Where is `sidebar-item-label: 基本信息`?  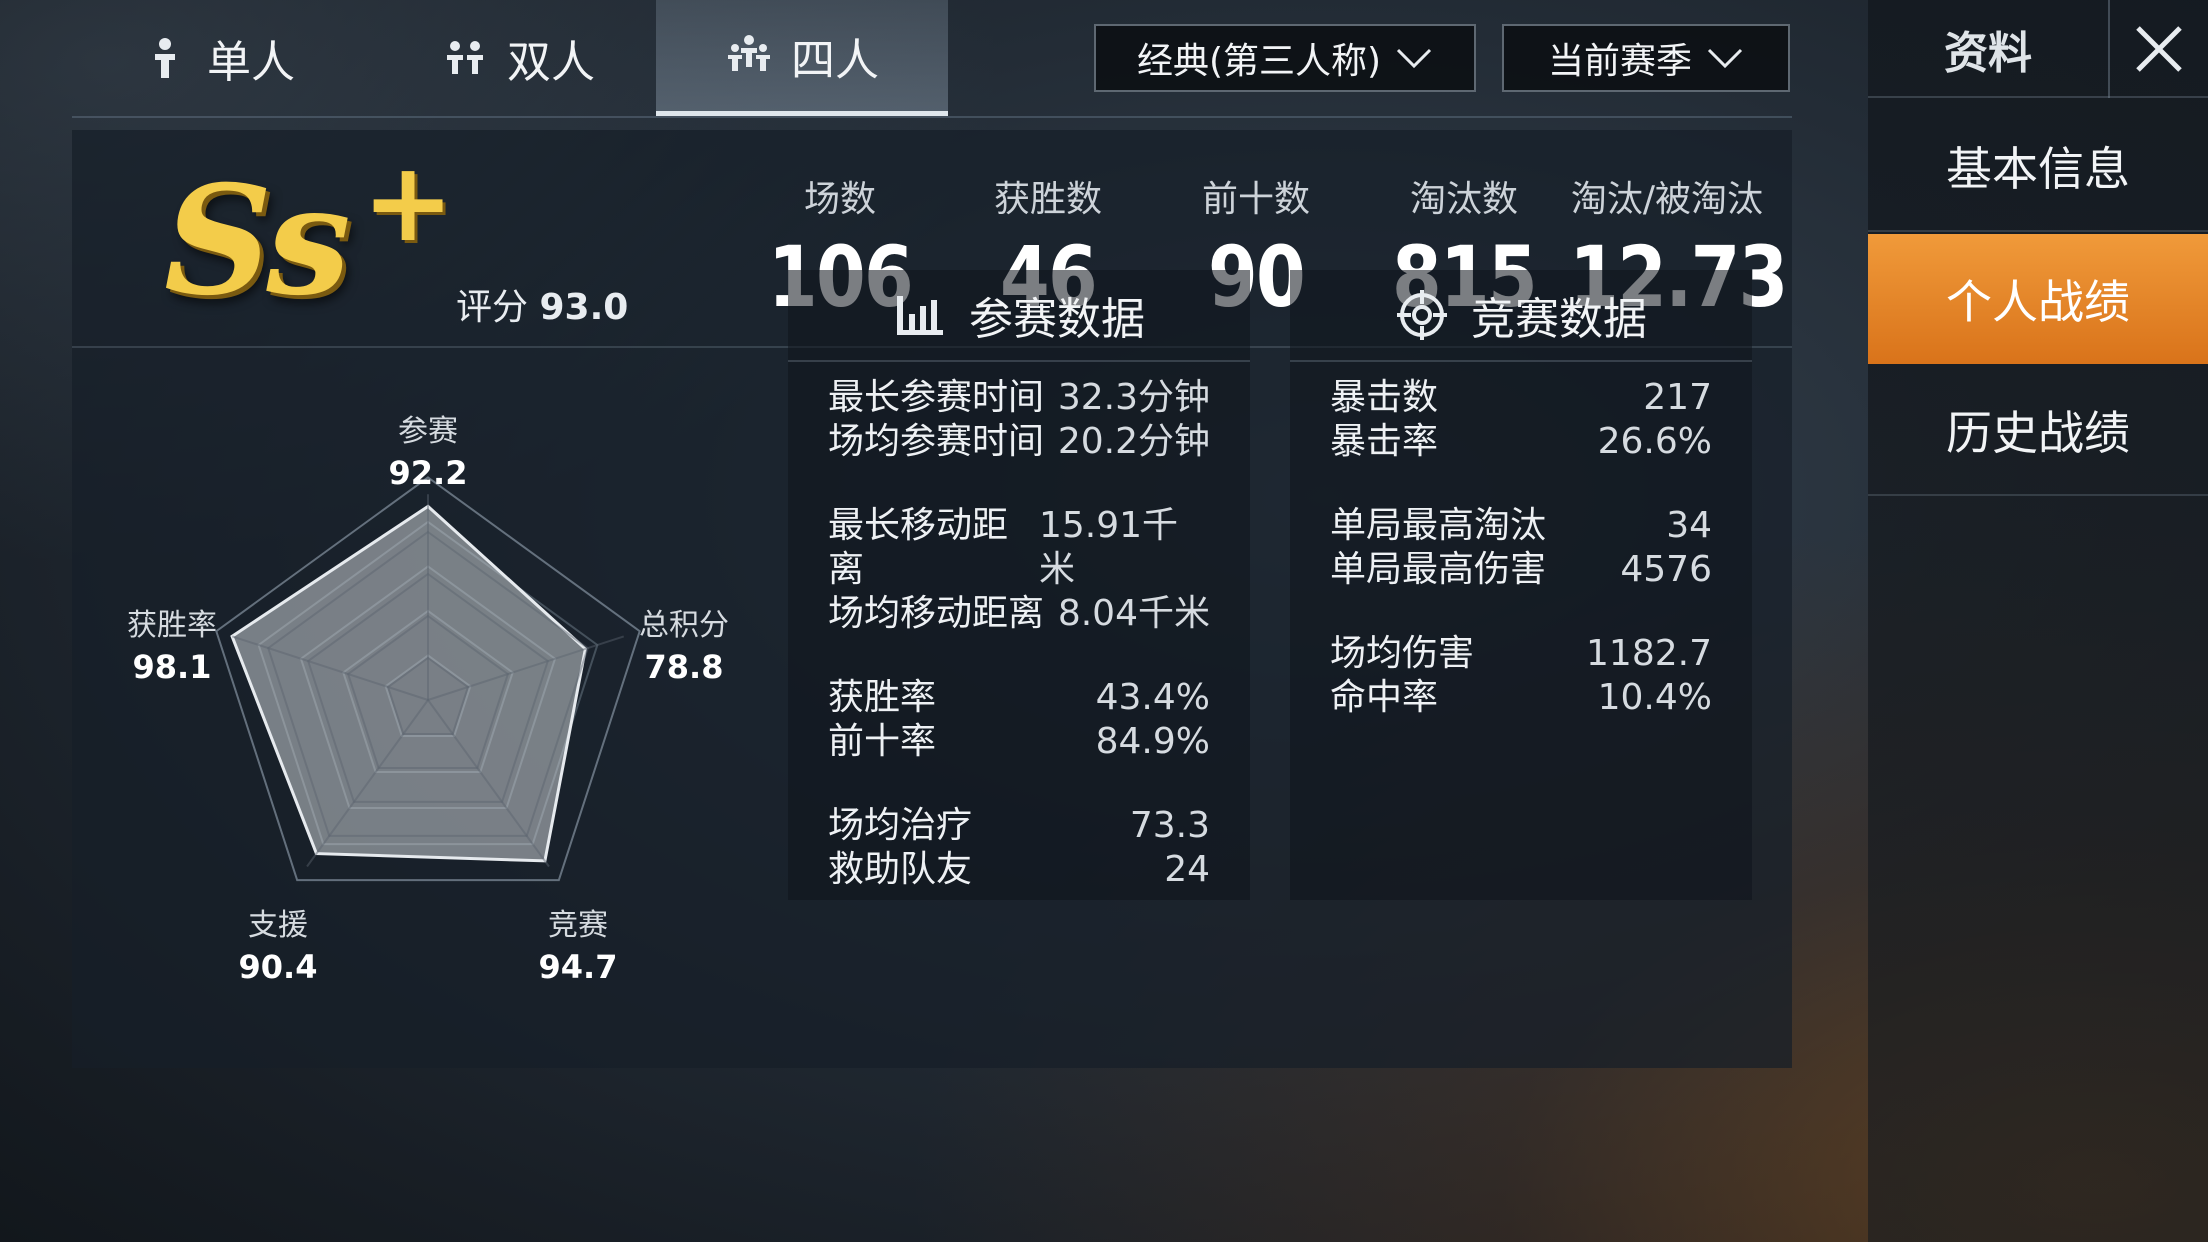 sidebar-item-label: 基本信息 is located at coordinates (2038, 169).